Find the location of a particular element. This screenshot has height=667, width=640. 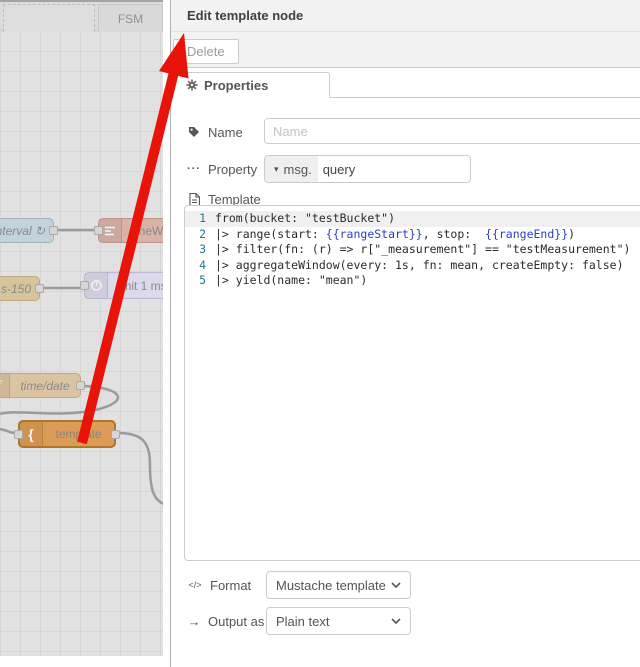

caret-down-icon: ▾ is located at coordinates (276, 168).